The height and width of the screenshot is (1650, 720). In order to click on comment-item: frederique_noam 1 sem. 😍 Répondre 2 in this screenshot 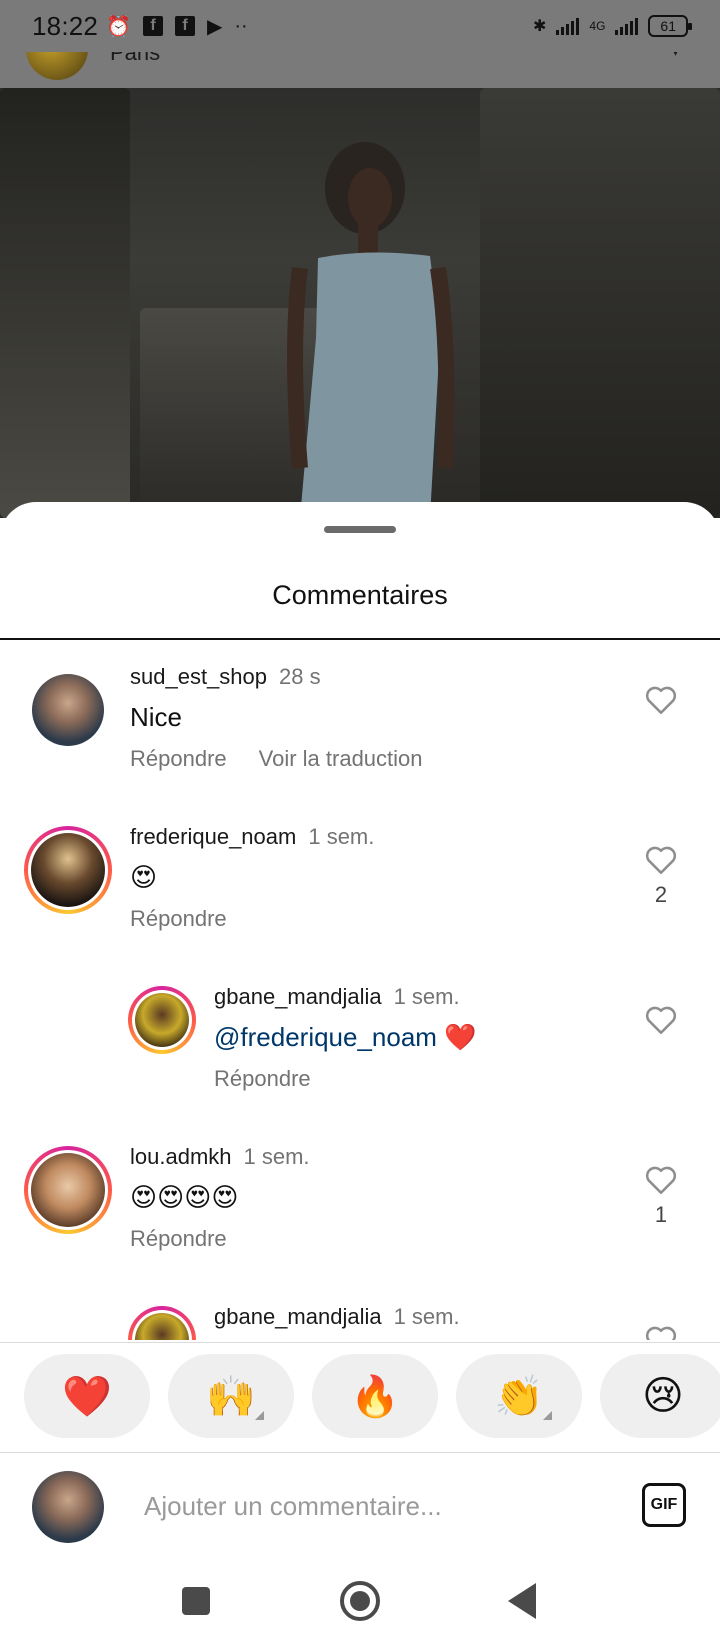, I will do `click(360, 880)`.